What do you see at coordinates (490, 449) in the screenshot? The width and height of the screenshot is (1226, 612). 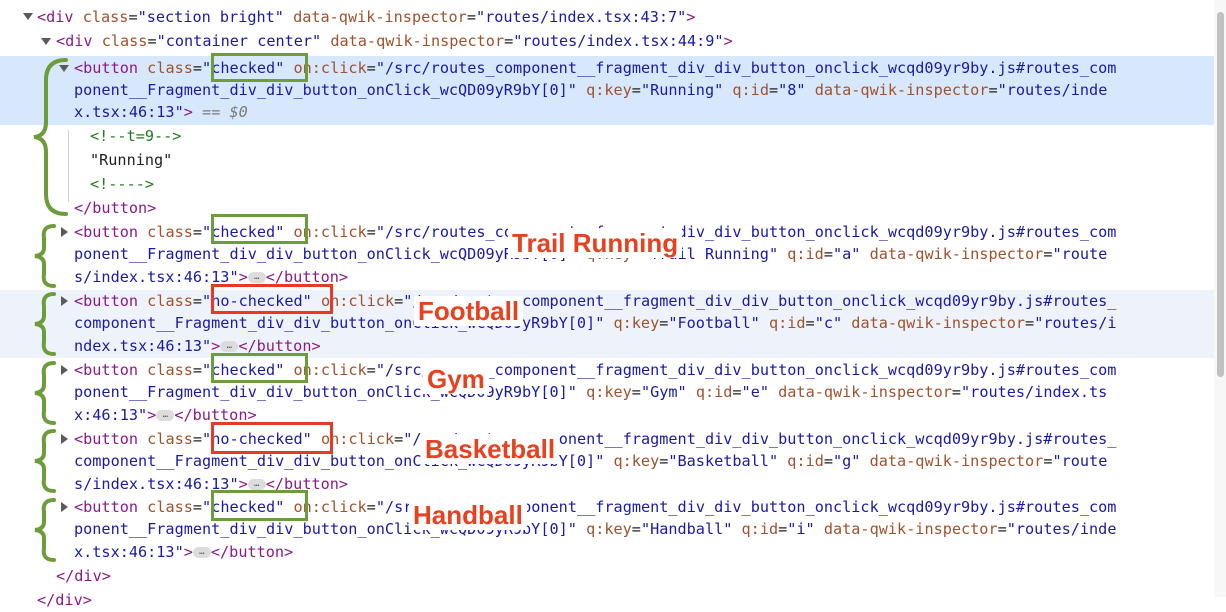 I see `annotation-label-basketball: Basketball` at bounding box center [490, 449].